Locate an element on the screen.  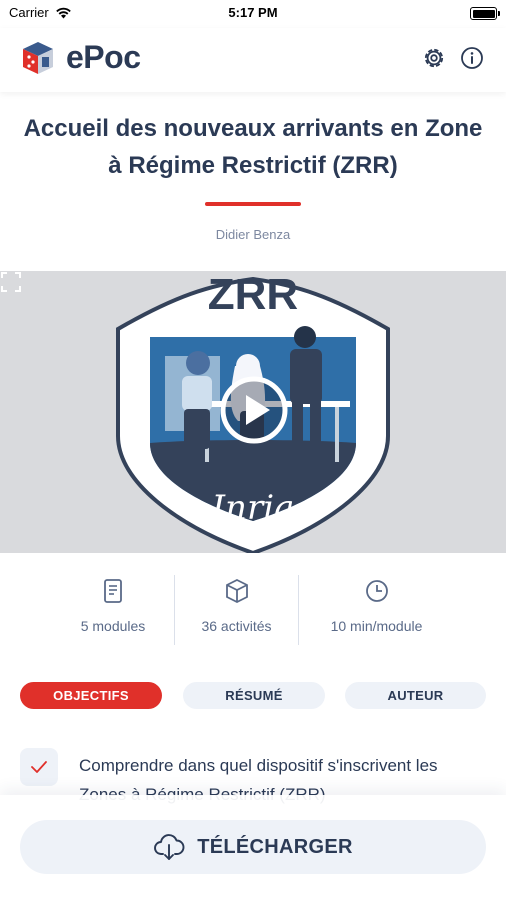
brand-text: Inria is located at coordinates (253, 508).